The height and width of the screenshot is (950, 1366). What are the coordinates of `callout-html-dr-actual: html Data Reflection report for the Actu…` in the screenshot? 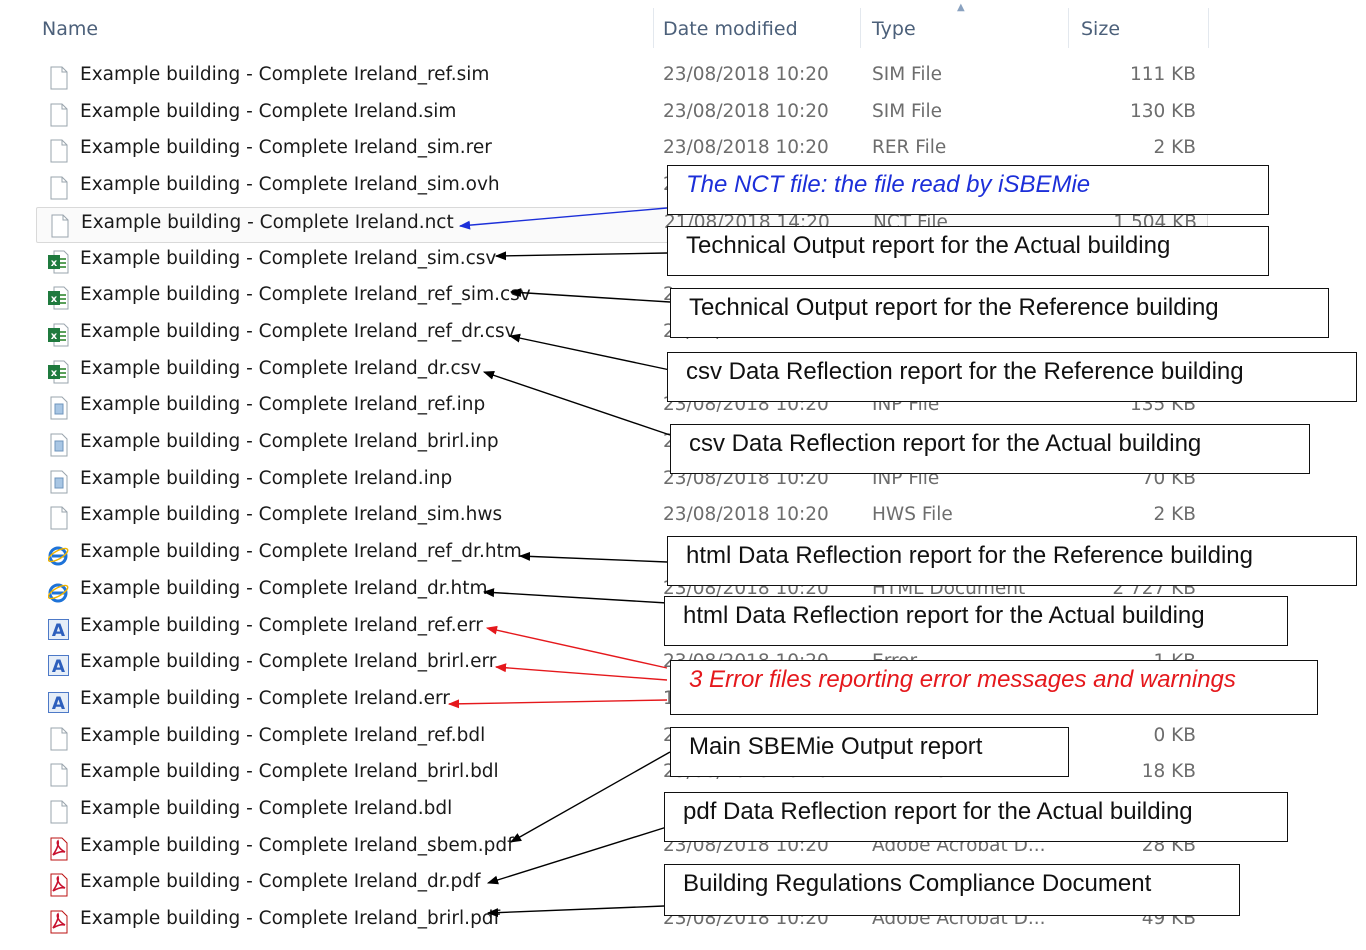 It's located at (976, 621).